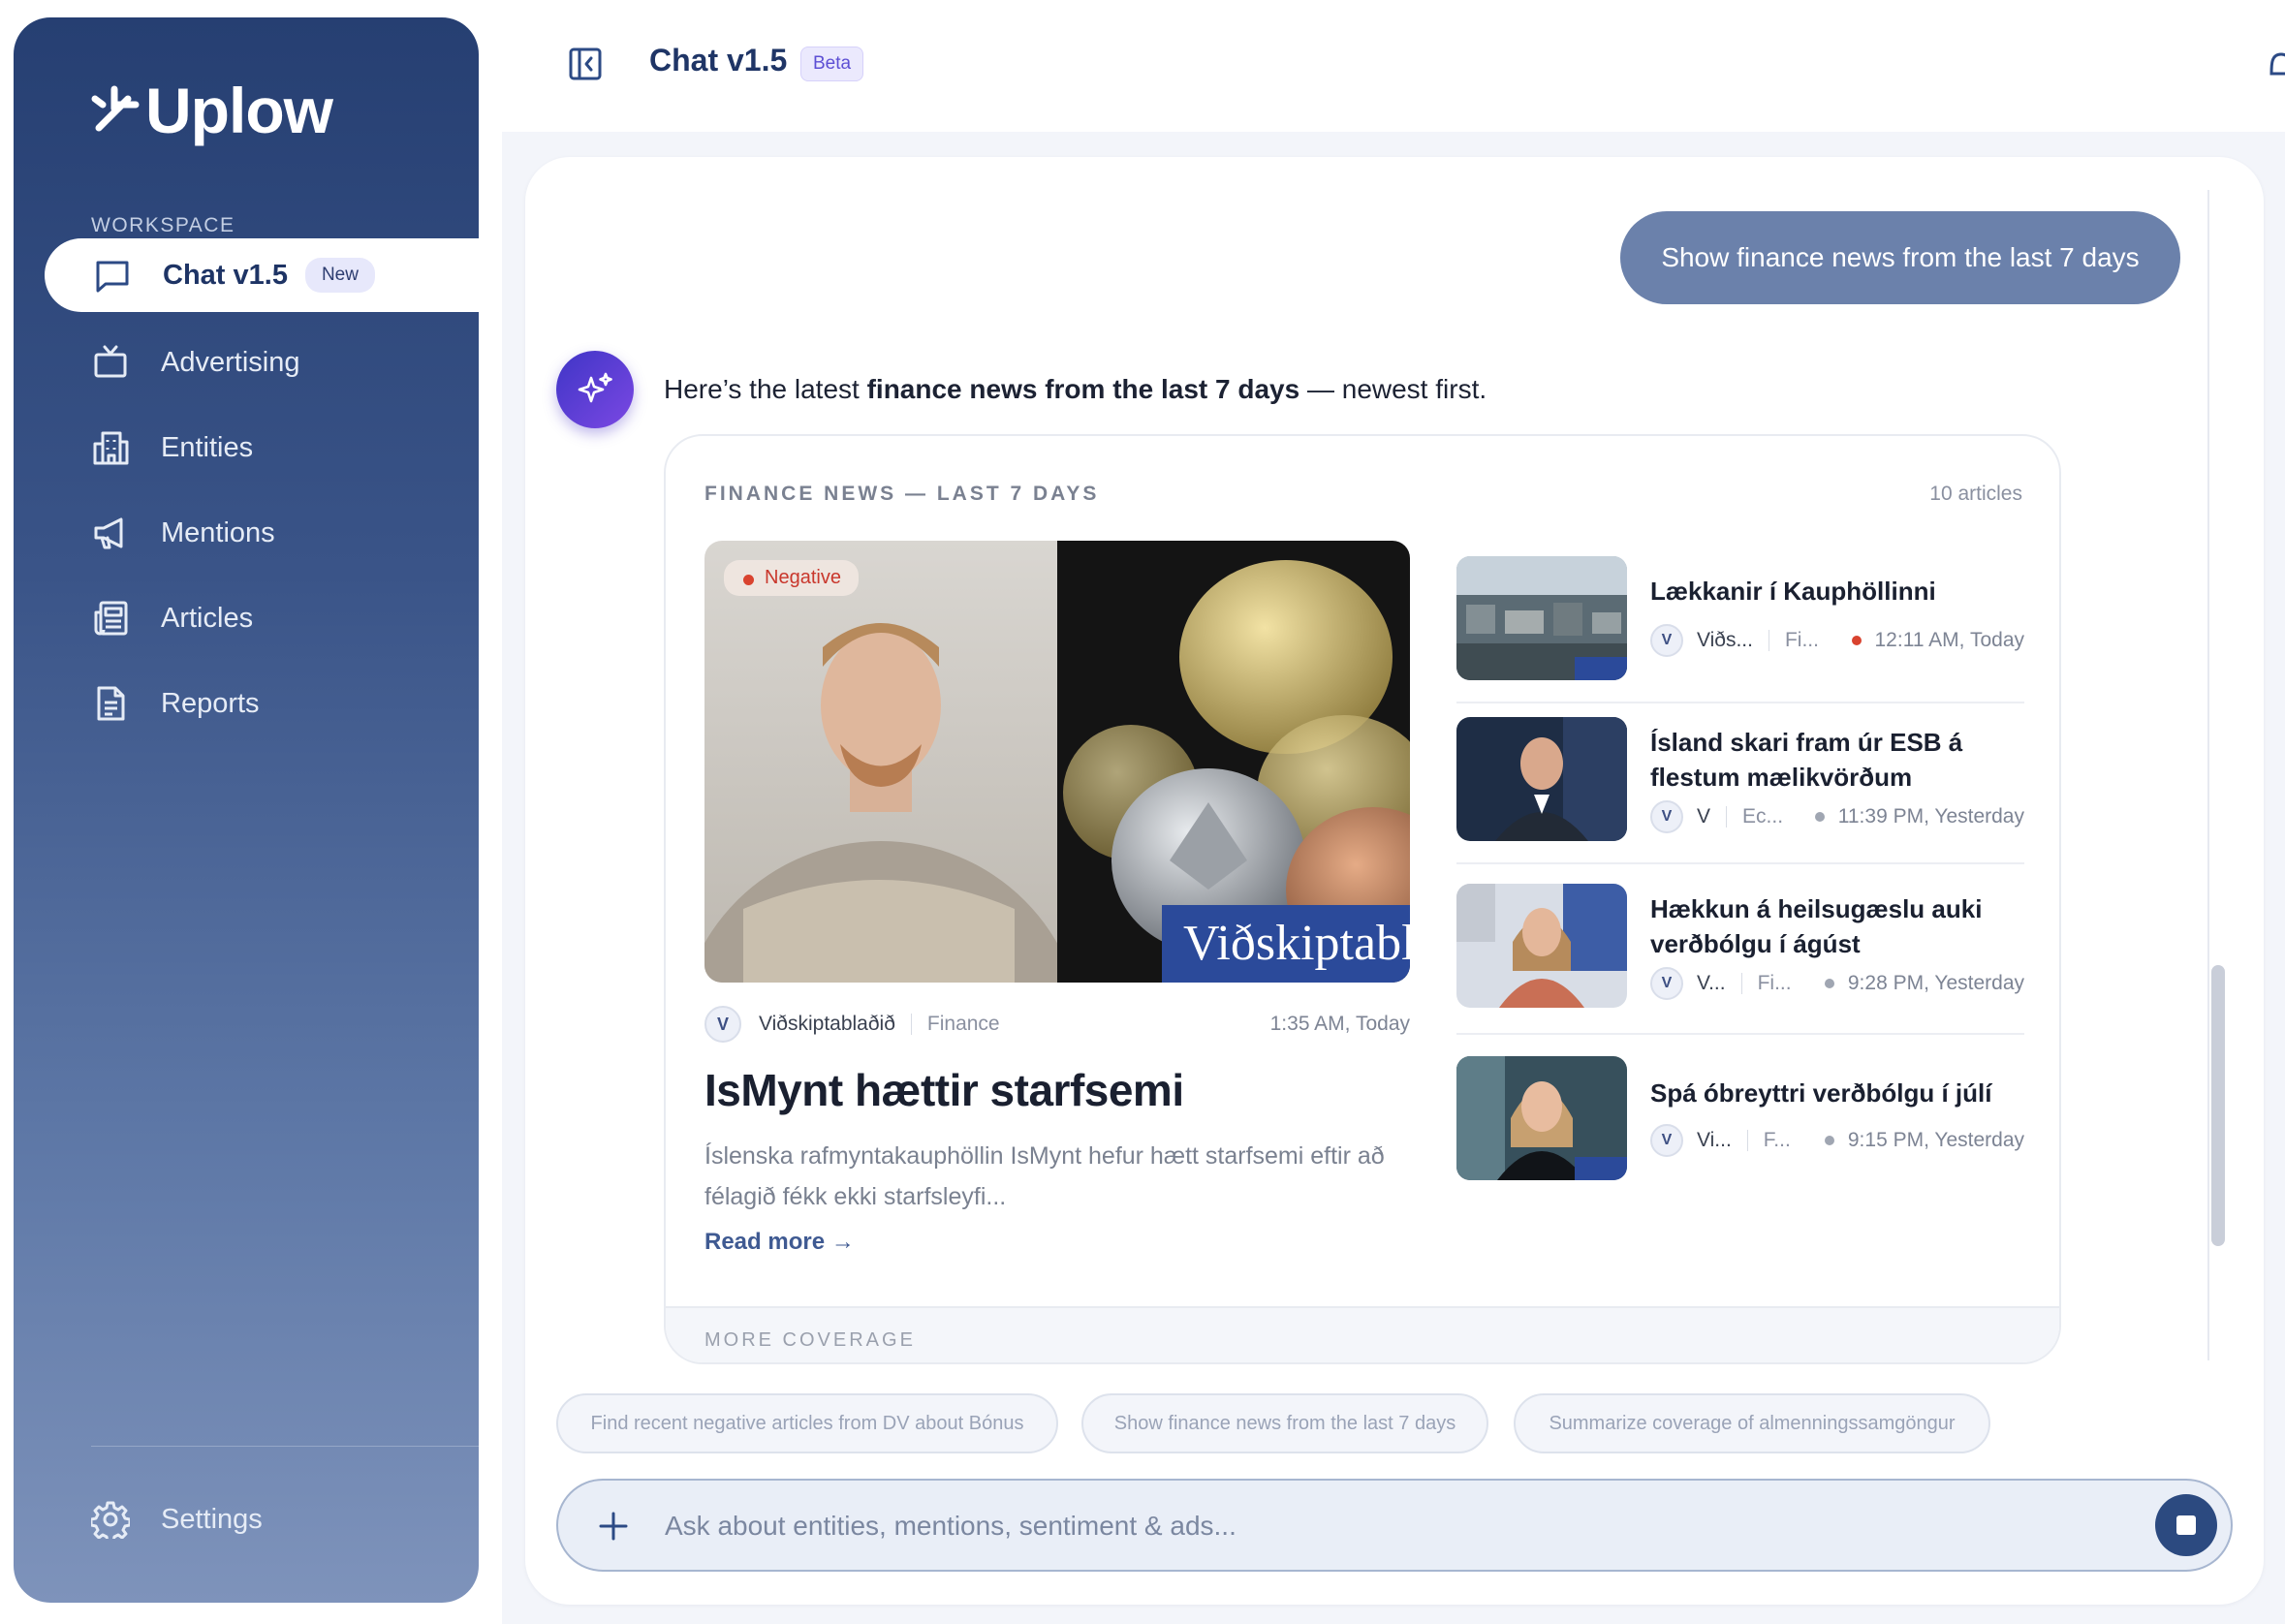 The image size is (2285, 1624). Describe the element at coordinates (2218, 1106) in the screenshot. I see `scrollbar-thumb` at that location.